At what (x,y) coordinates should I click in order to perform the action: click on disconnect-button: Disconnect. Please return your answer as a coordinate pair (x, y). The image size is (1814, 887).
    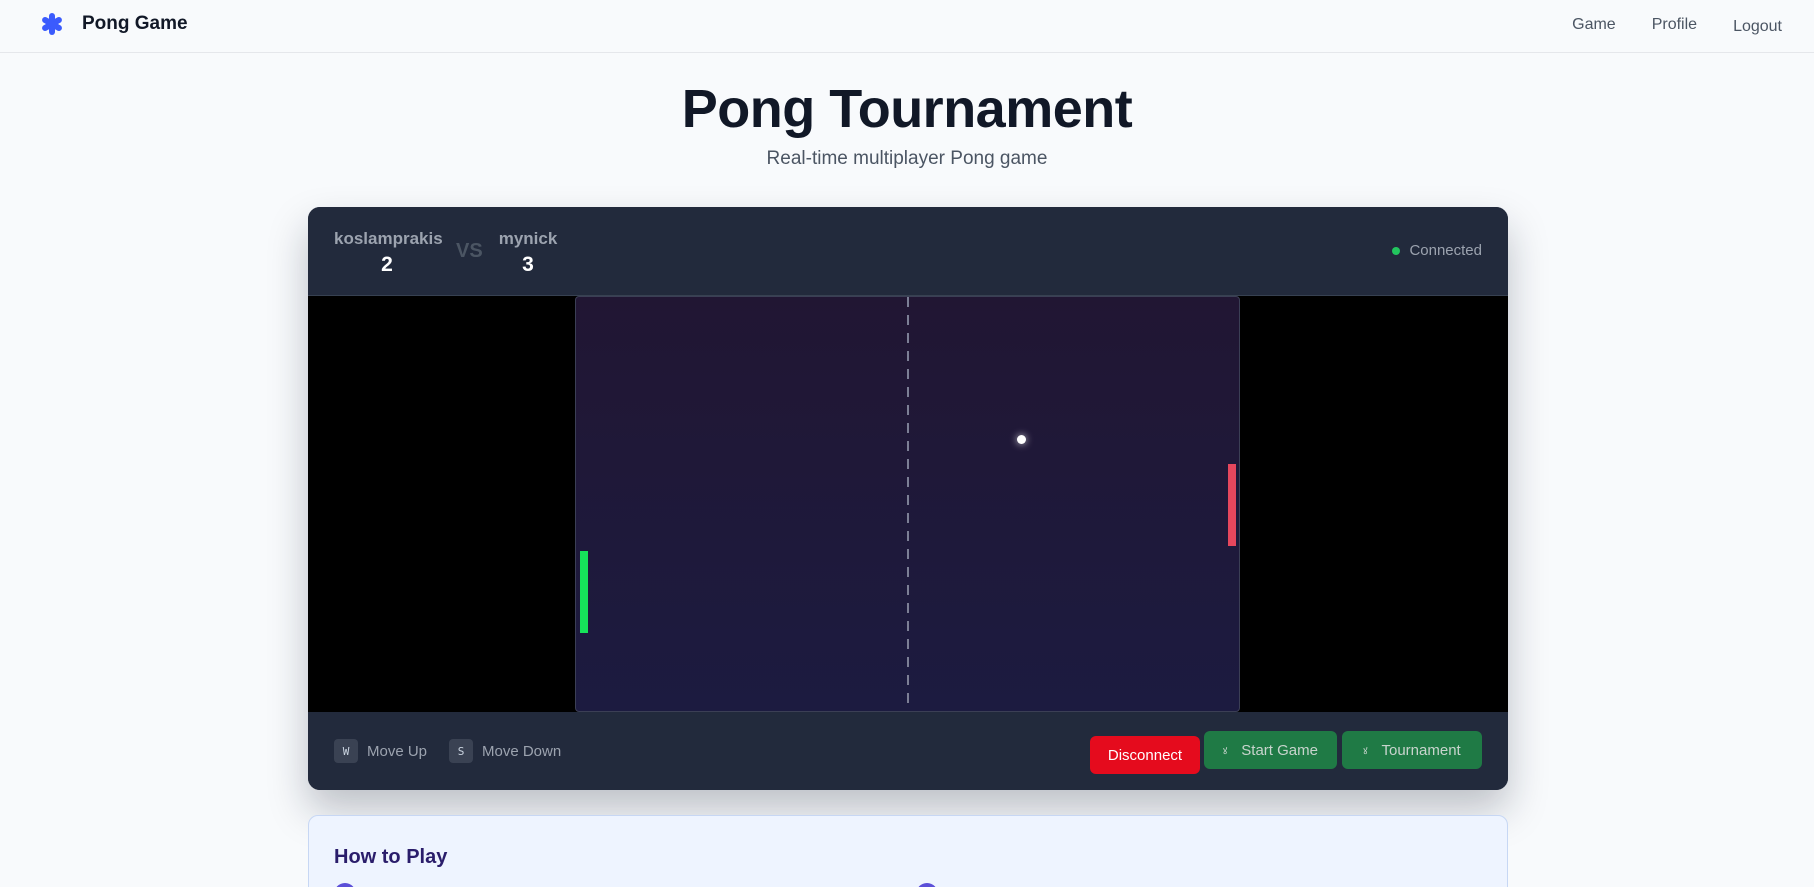
    Looking at the image, I should click on (1145, 755).